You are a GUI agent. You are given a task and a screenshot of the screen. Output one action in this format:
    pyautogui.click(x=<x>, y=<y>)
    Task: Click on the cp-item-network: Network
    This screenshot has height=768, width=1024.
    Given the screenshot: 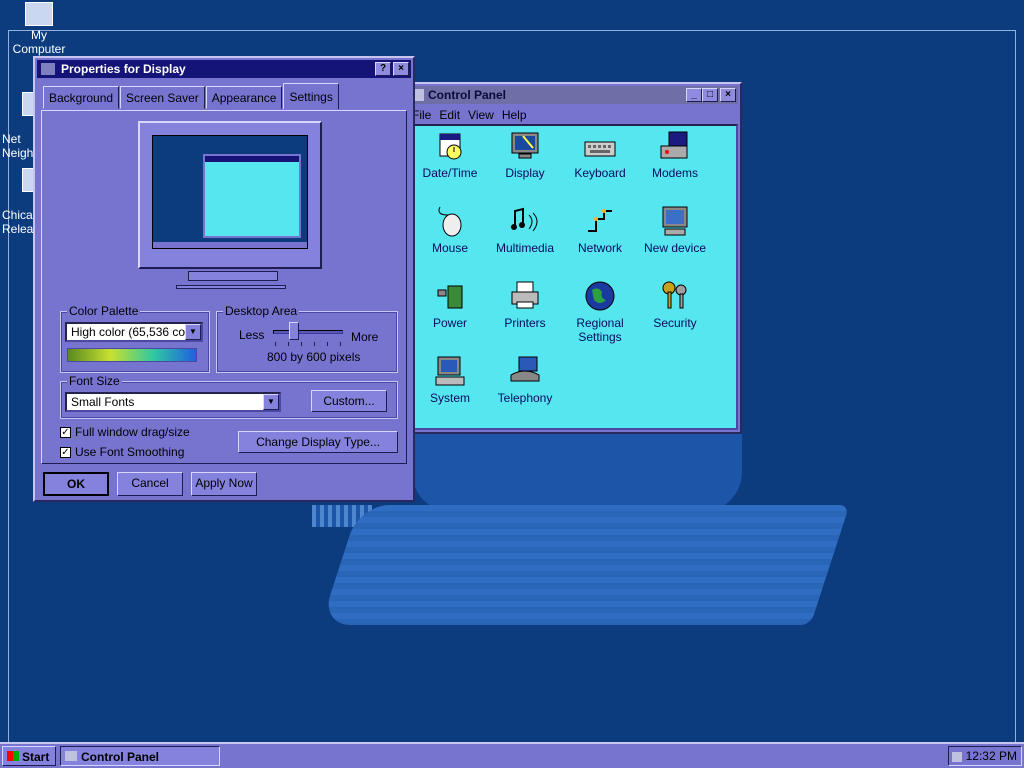 What is the action you would take?
    pyautogui.click(x=600, y=230)
    